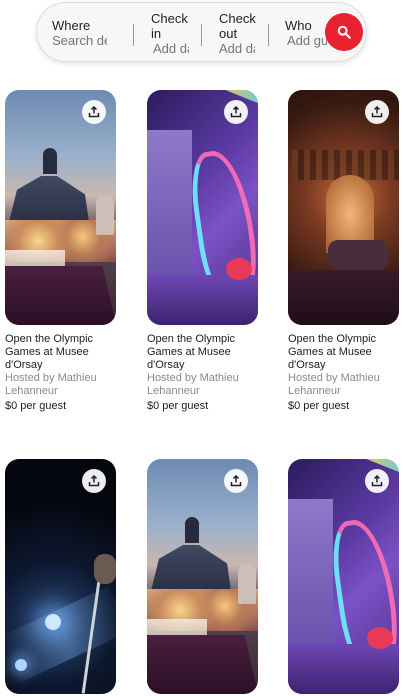  Describe the element at coordinates (71, 25) in the screenshot. I see `where-label: Where` at that location.